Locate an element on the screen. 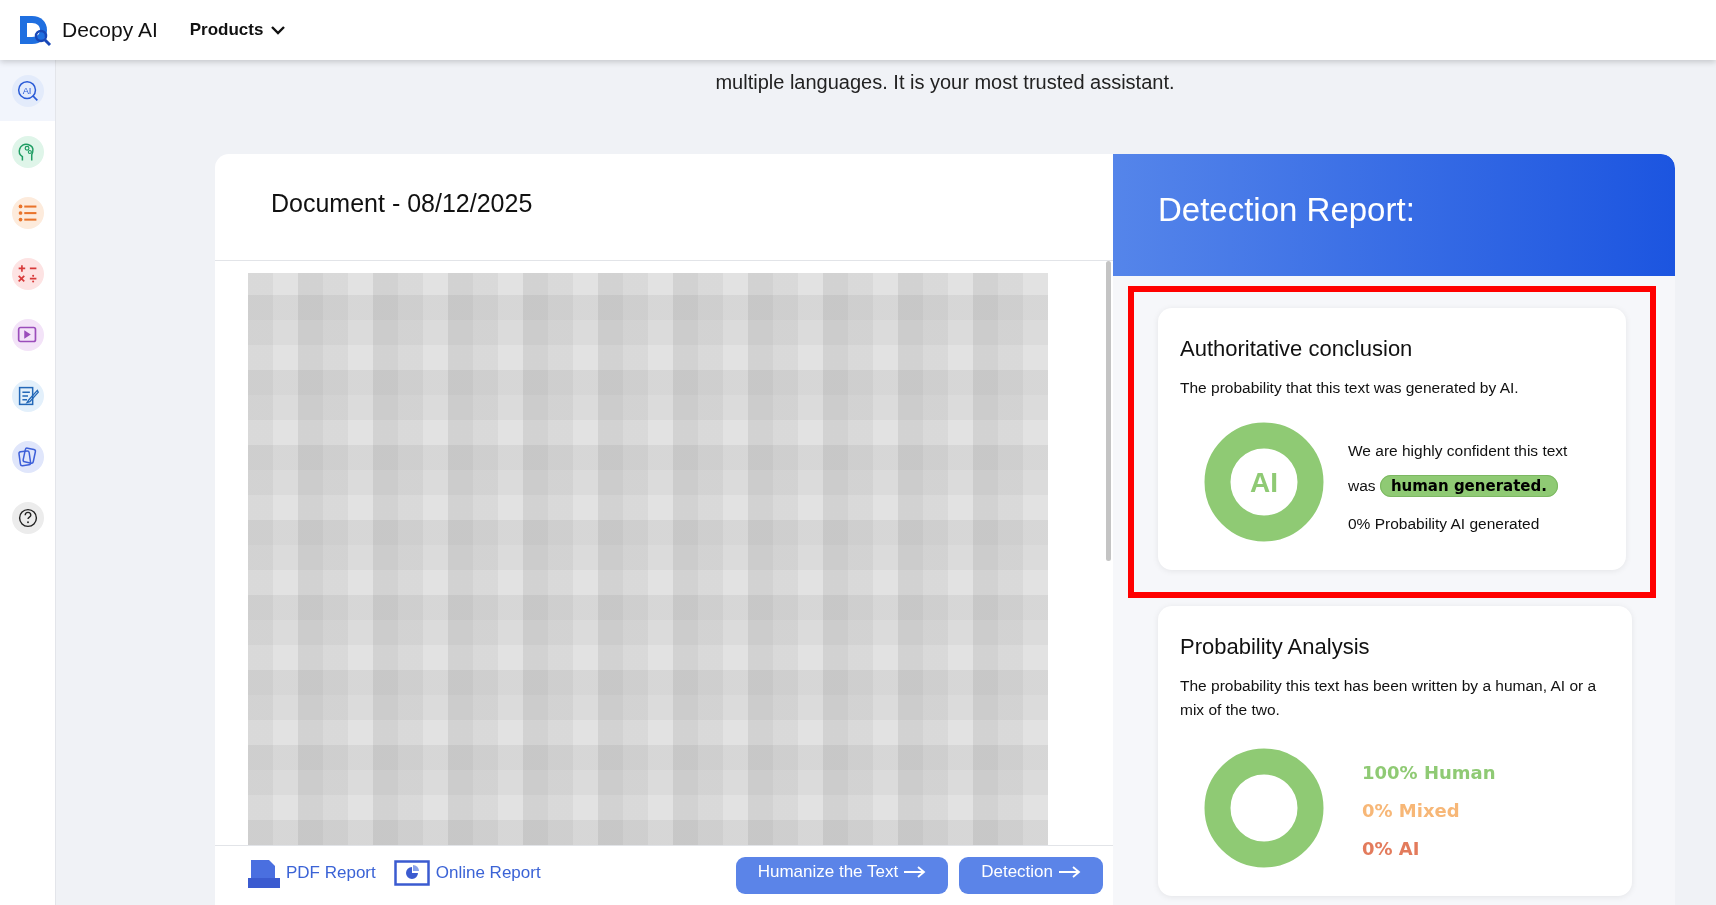 This screenshot has width=1716, height=905. products-menu: Products is located at coordinates (237, 30).